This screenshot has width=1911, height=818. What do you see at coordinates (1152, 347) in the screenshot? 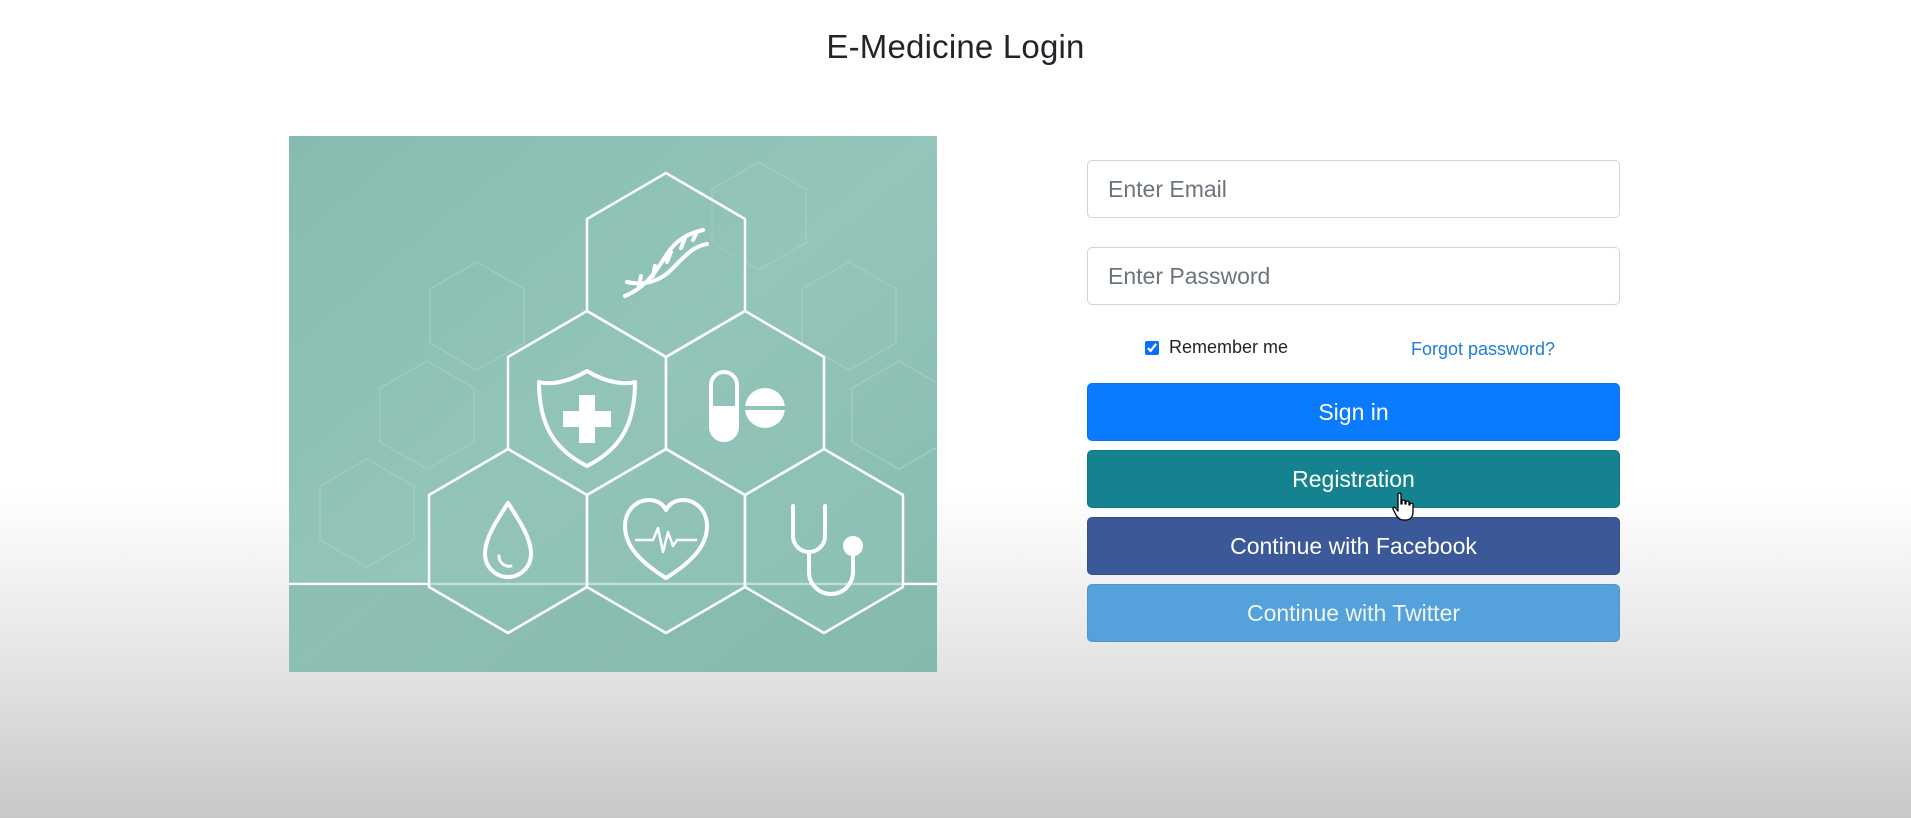
I see `remember-me-checkbox` at bounding box center [1152, 347].